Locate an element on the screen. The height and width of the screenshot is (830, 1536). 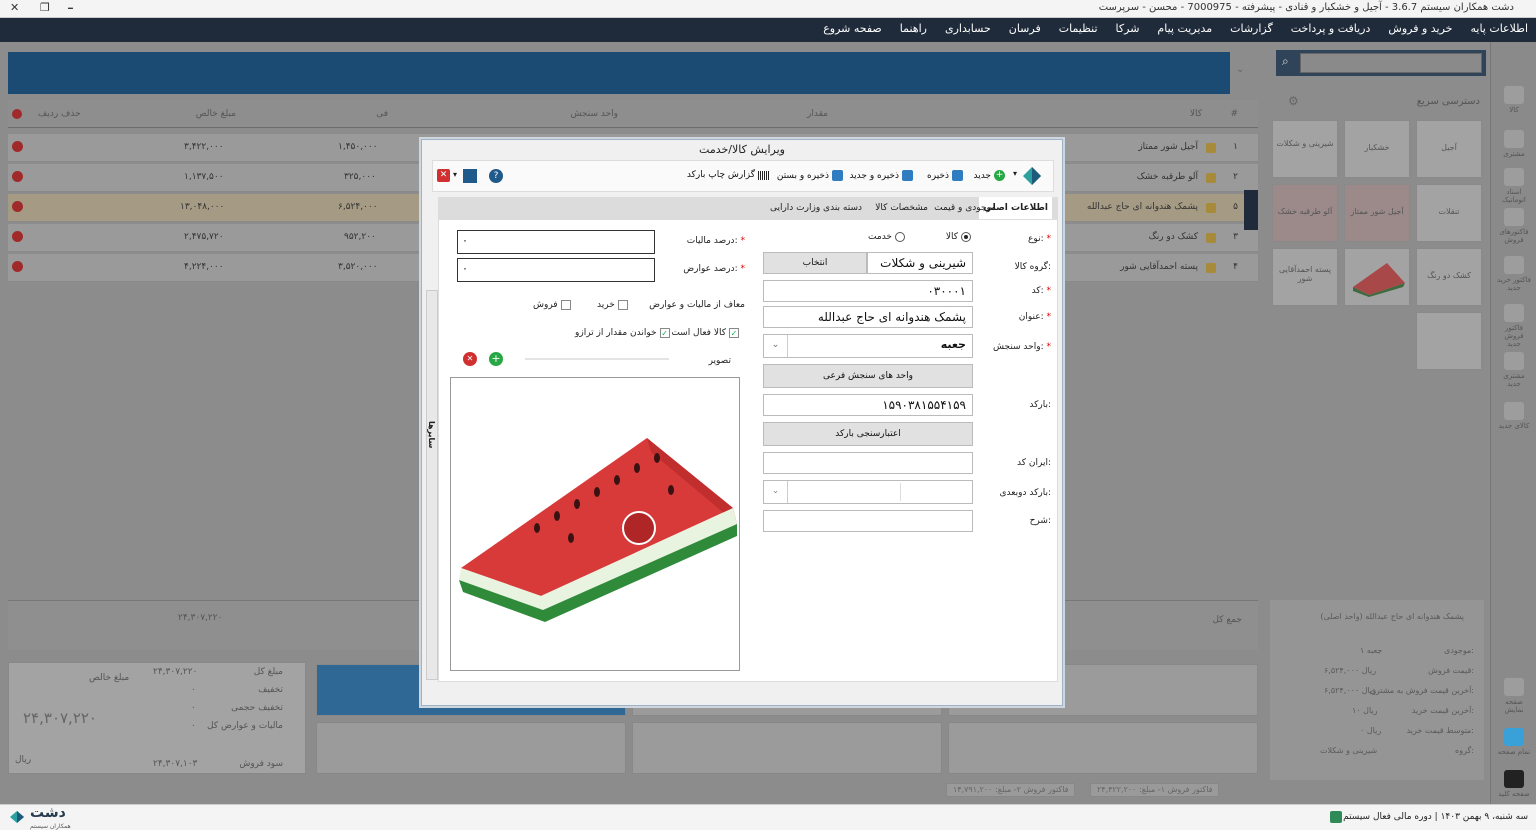
sidebar-item-new-purchase: فاکتور خرید جدید is located at coordinates (1514, 274).